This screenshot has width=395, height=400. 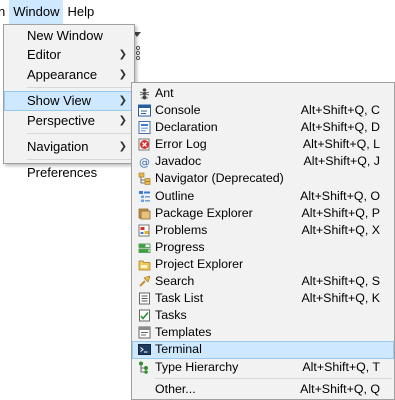 What do you see at coordinates (263, 213) in the screenshot?
I see `menu-item-package-explorer: Package Explorer Alt+Shift+Q, P` at bounding box center [263, 213].